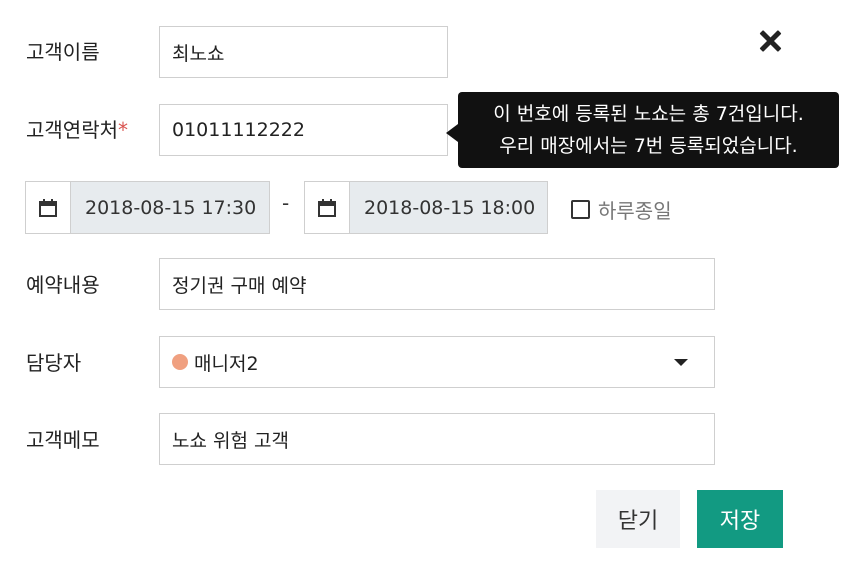  Describe the element at coordinates (681, 362) in the screenshot. I see `chevron-down-icon` at that location.